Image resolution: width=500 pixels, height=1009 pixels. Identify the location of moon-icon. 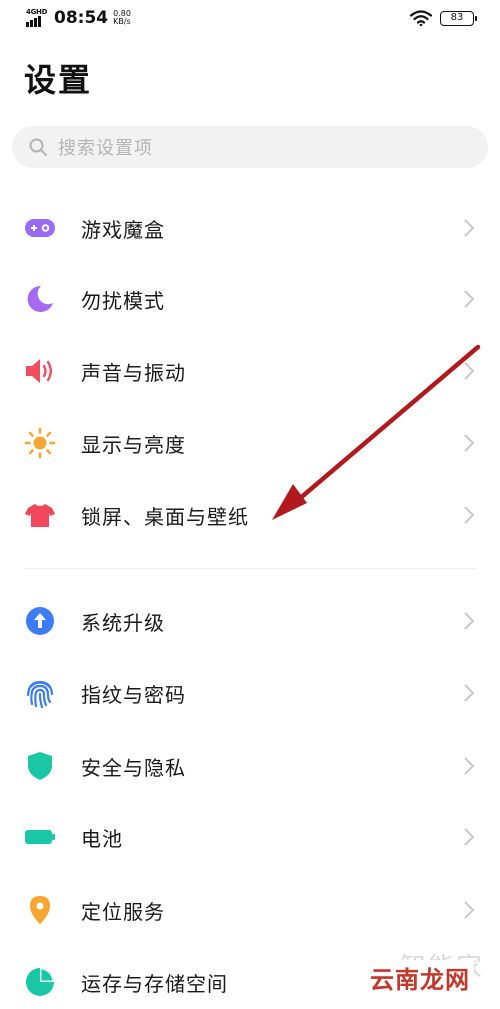
(40, 299).